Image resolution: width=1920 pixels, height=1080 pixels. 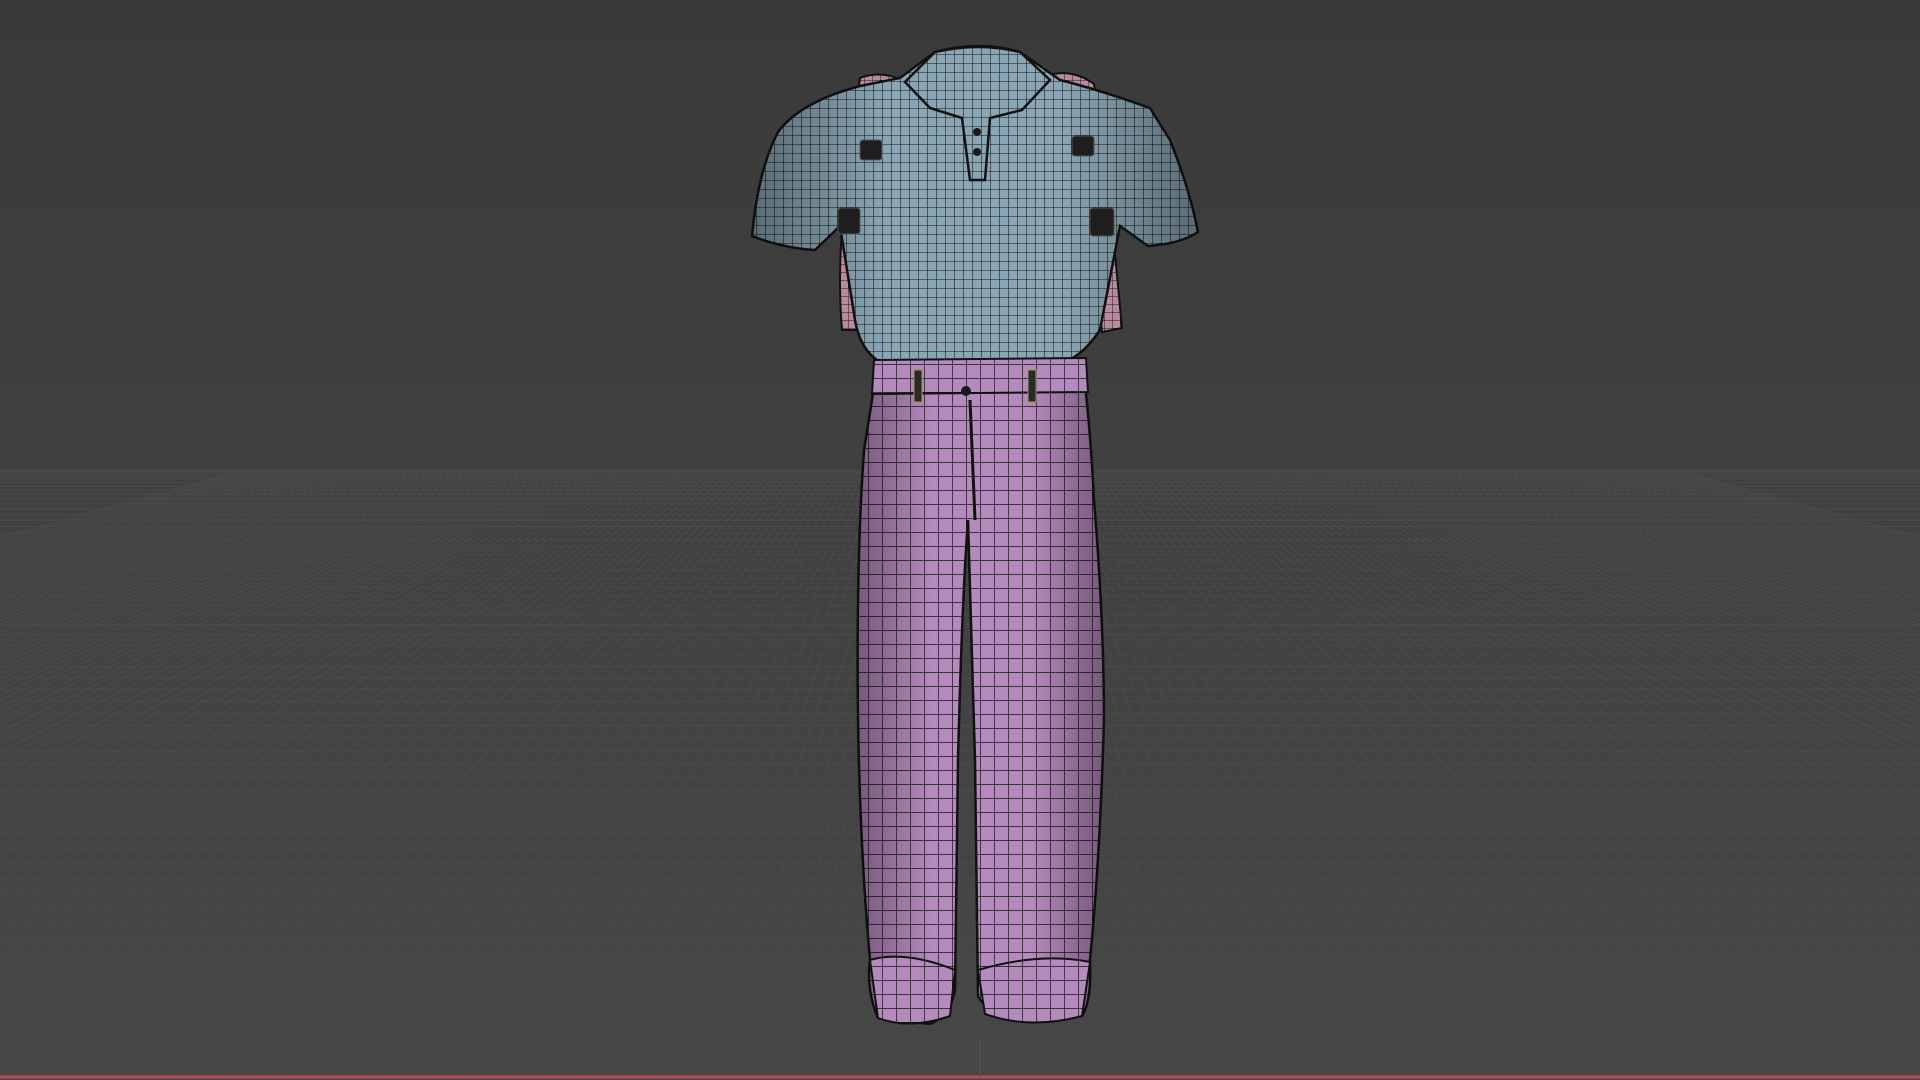 I want to click on cuff-right, so click(x=1034, y=990).